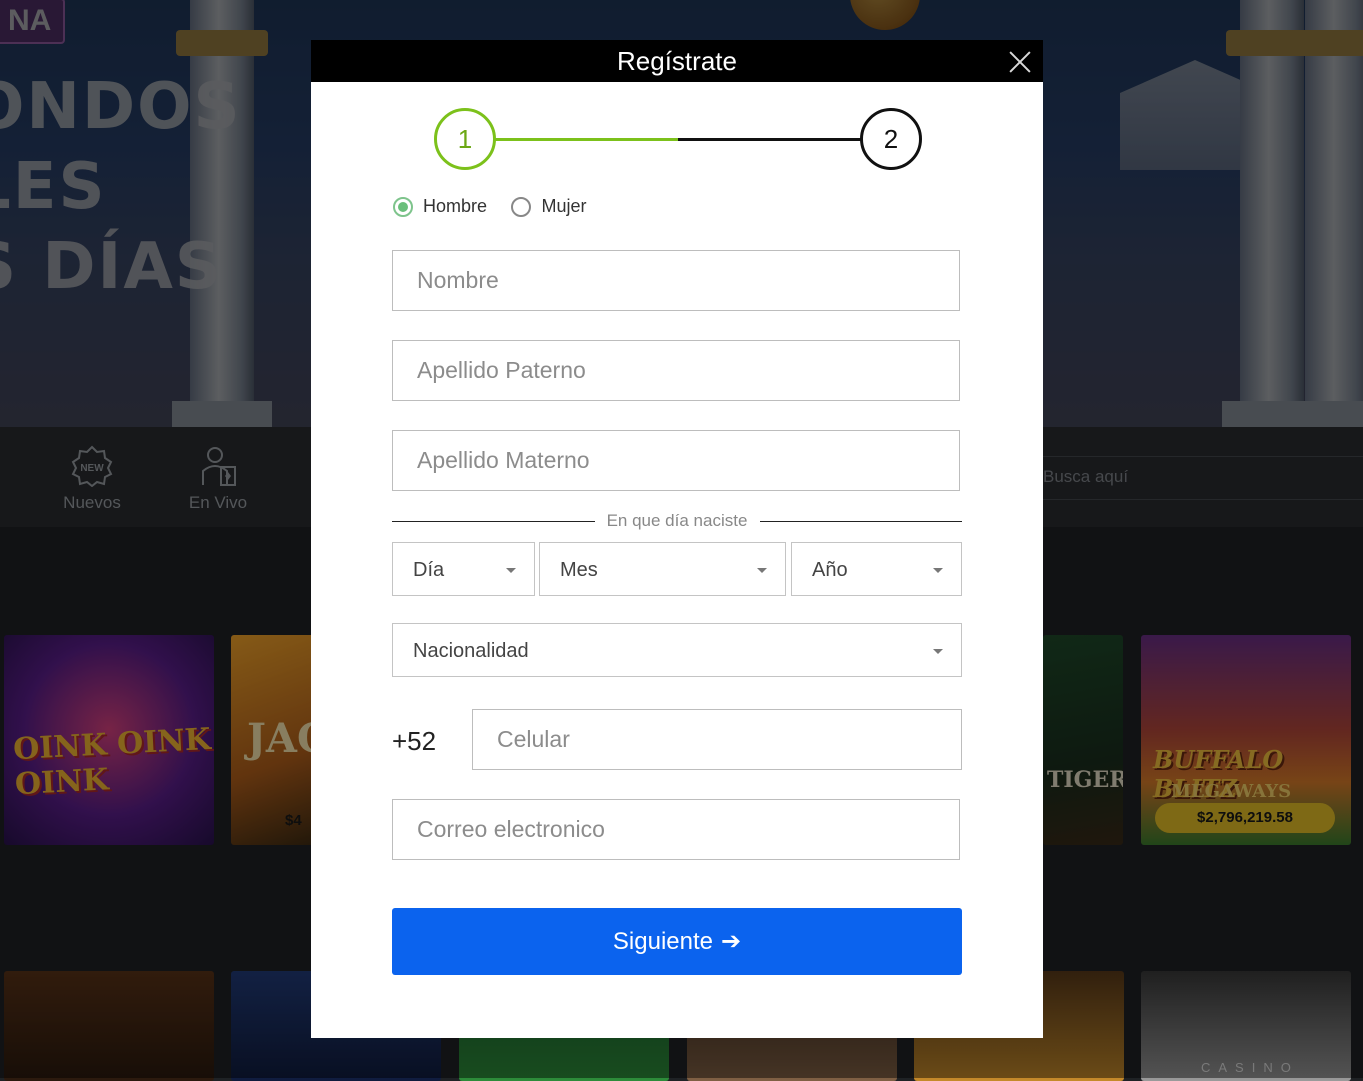 The height and width of the screenshot is (1081, 1363). What do you see at coordinates (662, 569) in the screenshot?
I see `month-select: Mes` at bounding box center [662, 569].